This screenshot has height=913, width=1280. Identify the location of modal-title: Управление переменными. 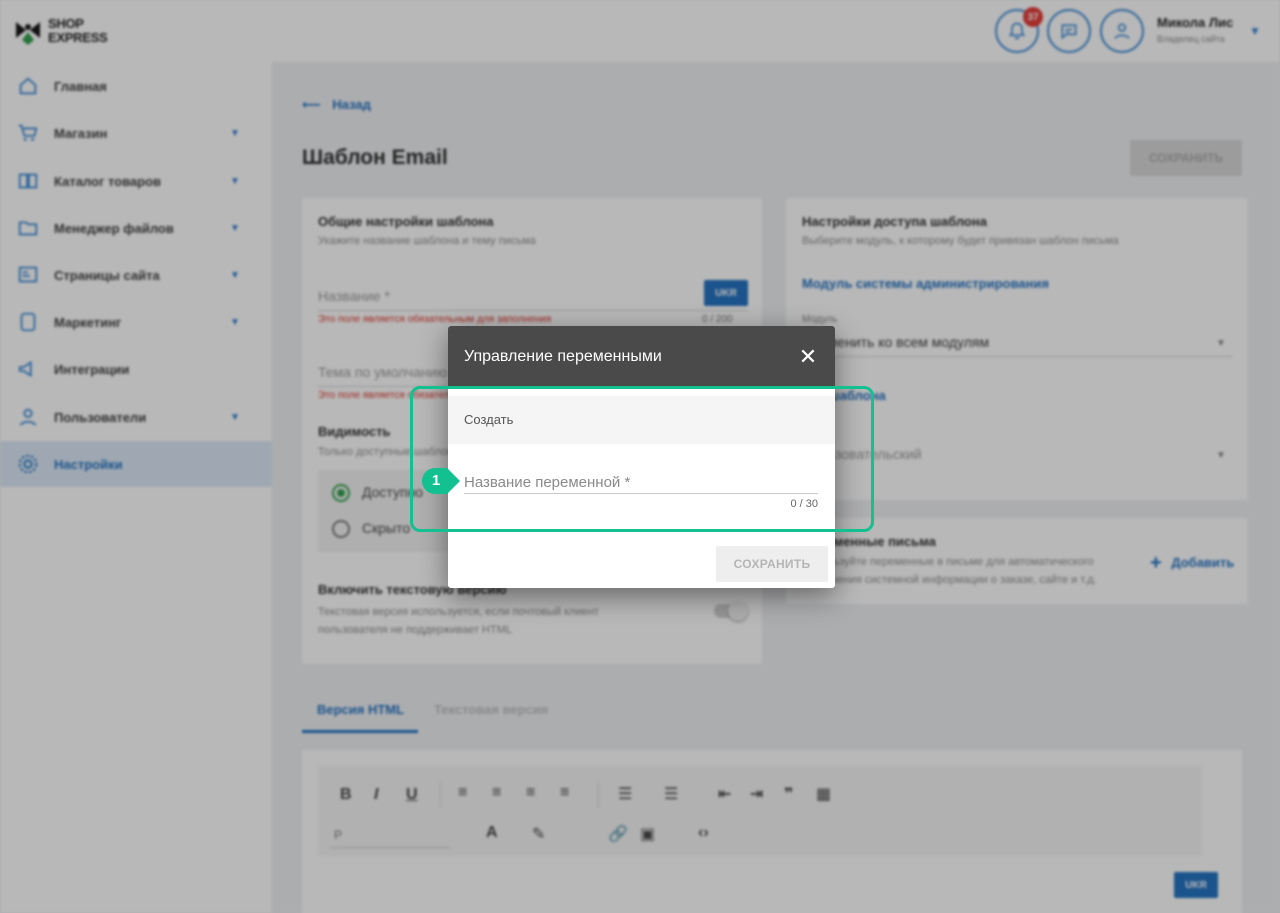
(563, 356).